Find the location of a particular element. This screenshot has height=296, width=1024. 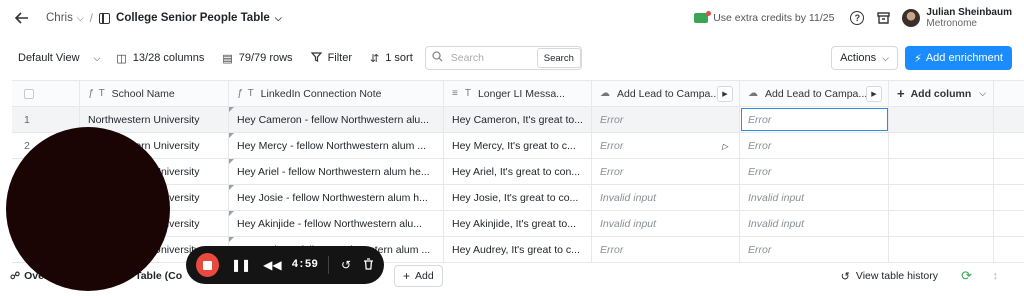

credits-icon is located at coordinates (703, 17).